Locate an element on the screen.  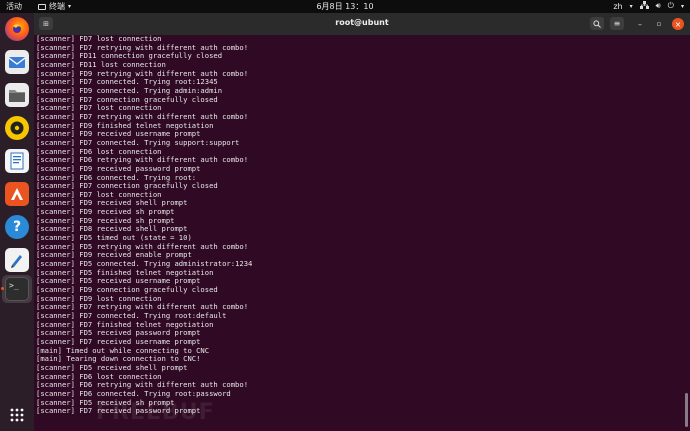
activities-button: 活动 is located at coordinates (14, 6).